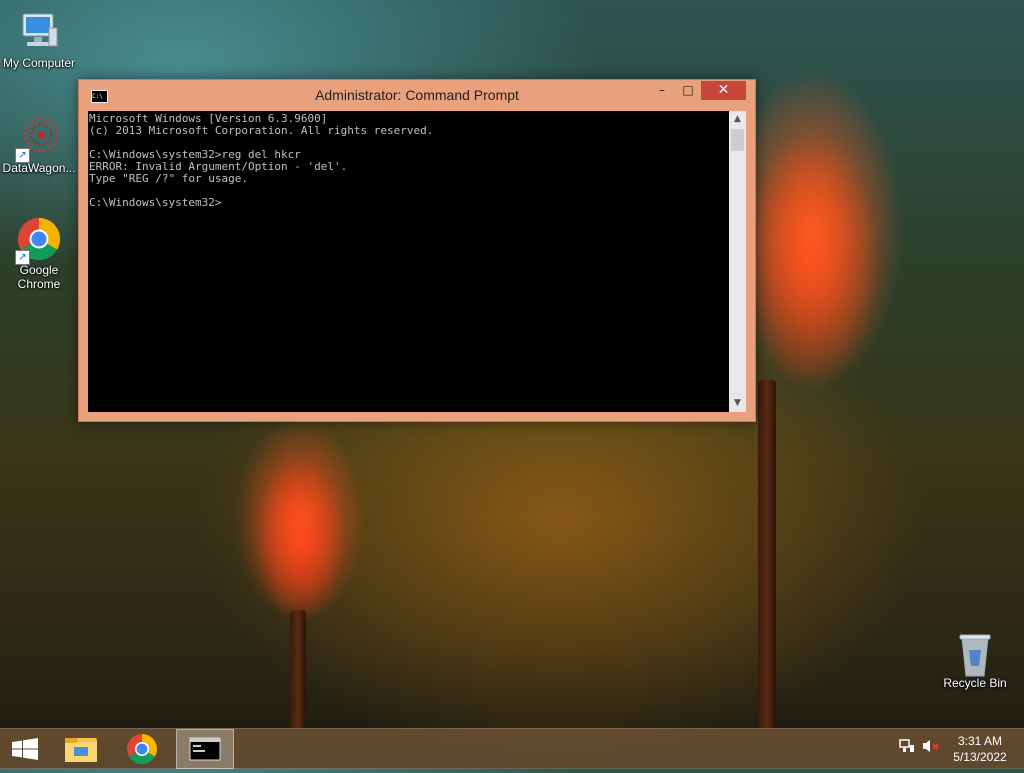  I want to click on file-explorer-icon, so click(81, 750).